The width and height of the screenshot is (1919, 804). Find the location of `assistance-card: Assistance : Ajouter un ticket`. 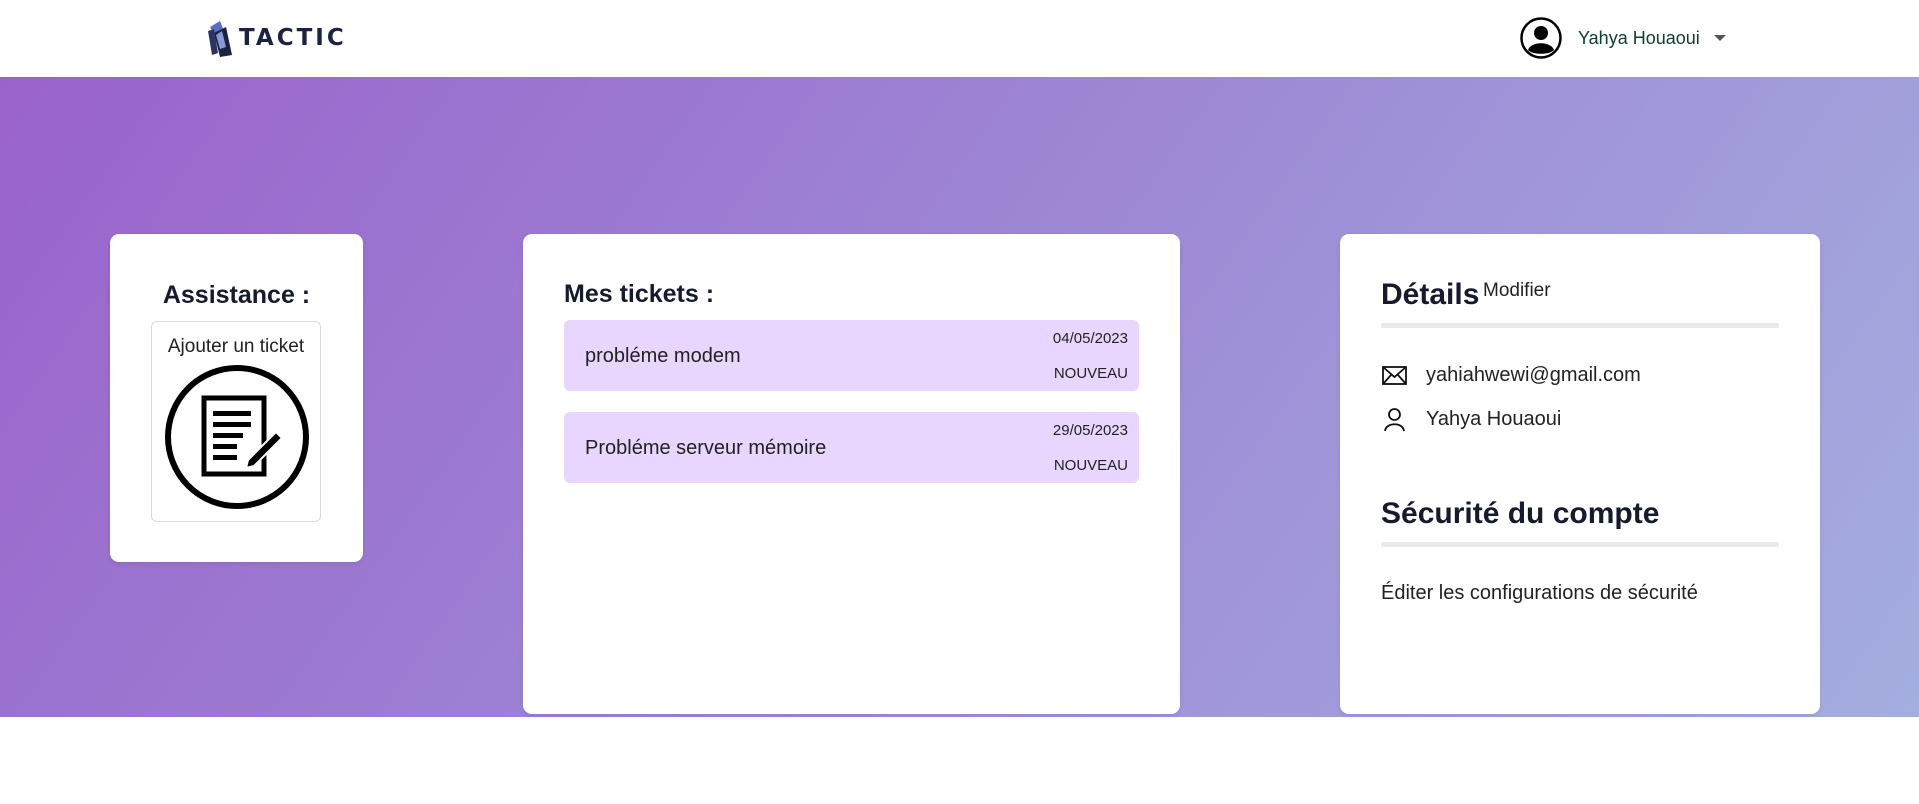

assistance-card: Assistance : Ajouter un ticket is located at coordinates (236, 398).